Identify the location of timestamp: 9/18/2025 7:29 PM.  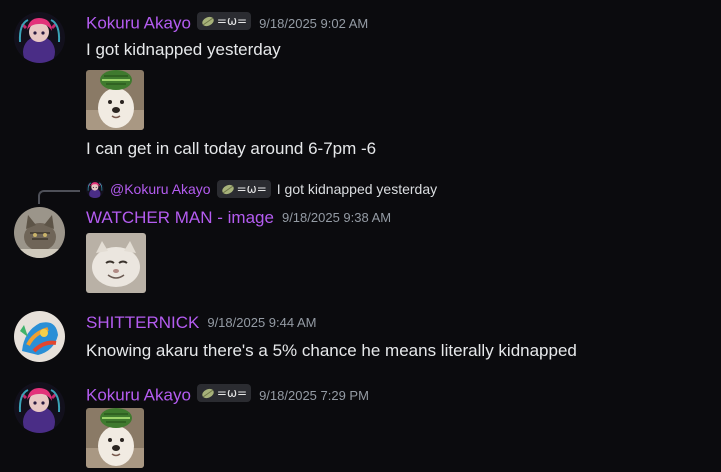
(314, 395).